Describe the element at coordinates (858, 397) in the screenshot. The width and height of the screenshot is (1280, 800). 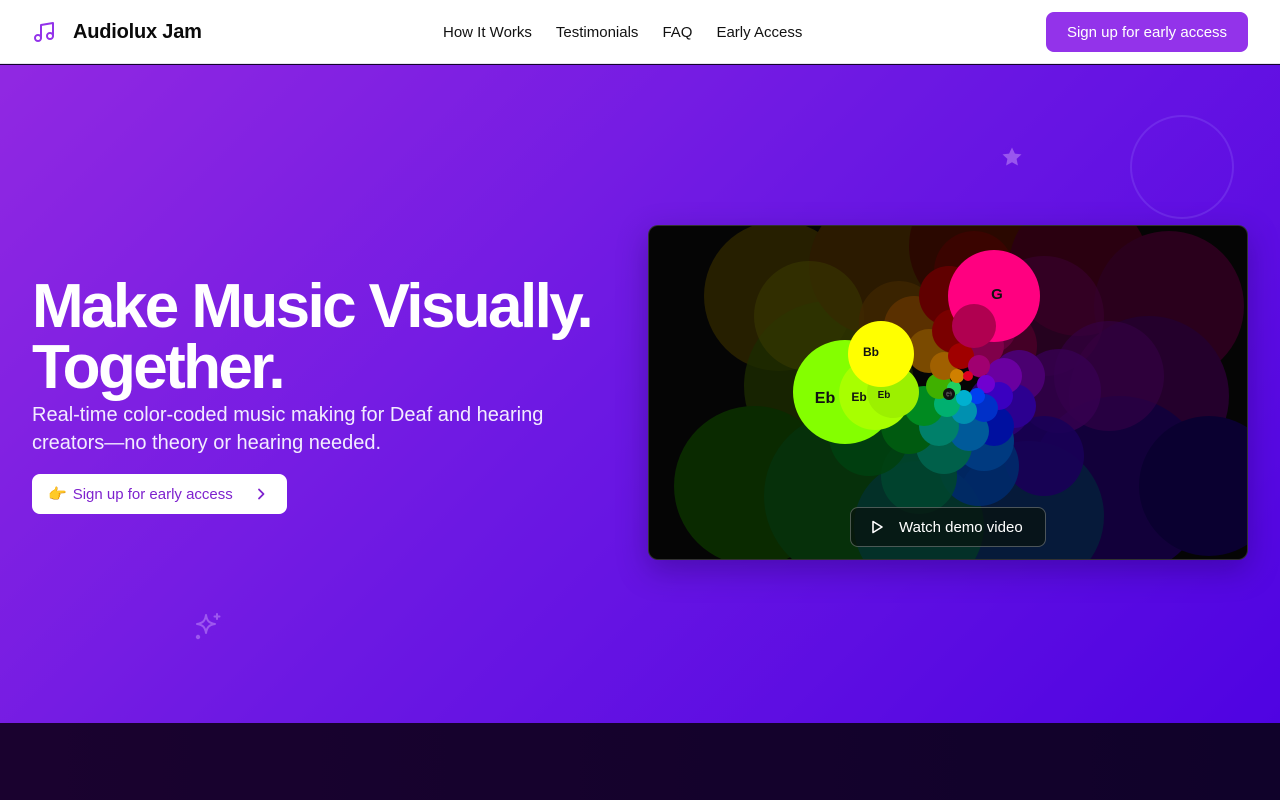
I see `note-label-eb-medium: Eb` at that location.